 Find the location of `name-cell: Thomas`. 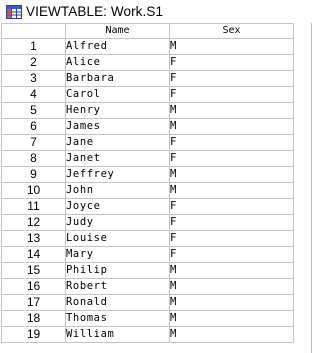

name-cell: Thomas is located at coordinates (117, 318).